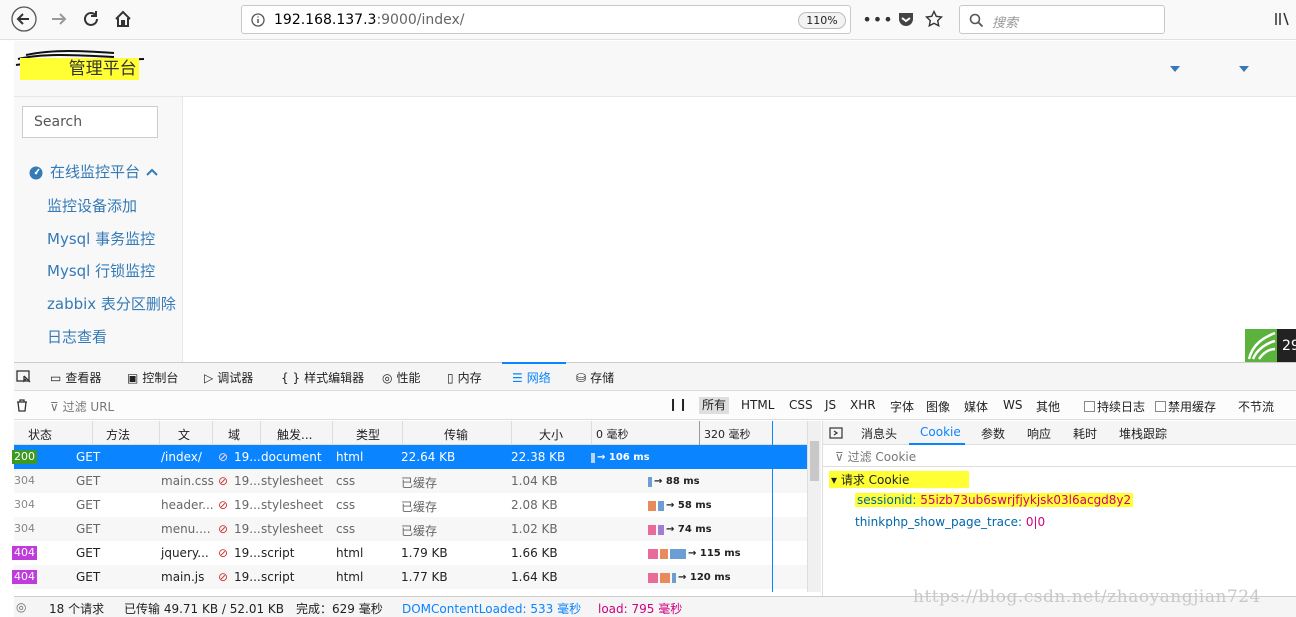  What do you see at coordinates (111, 303) in the screenshot?
I see `menu-item-zabbix-partition: zabbix 表分区删除` at bounding box center [111, 303].